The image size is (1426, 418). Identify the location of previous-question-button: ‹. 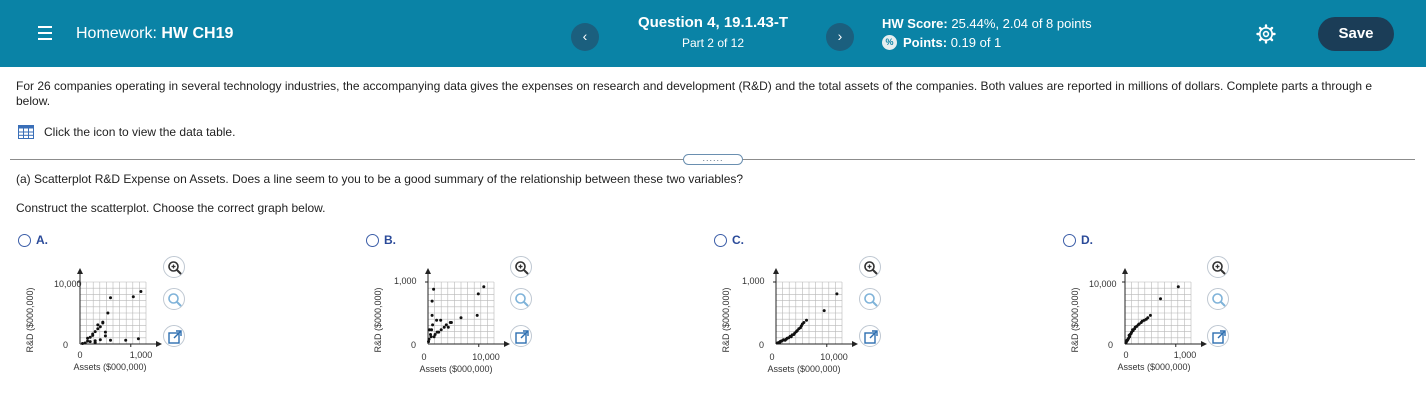
(585, 37).